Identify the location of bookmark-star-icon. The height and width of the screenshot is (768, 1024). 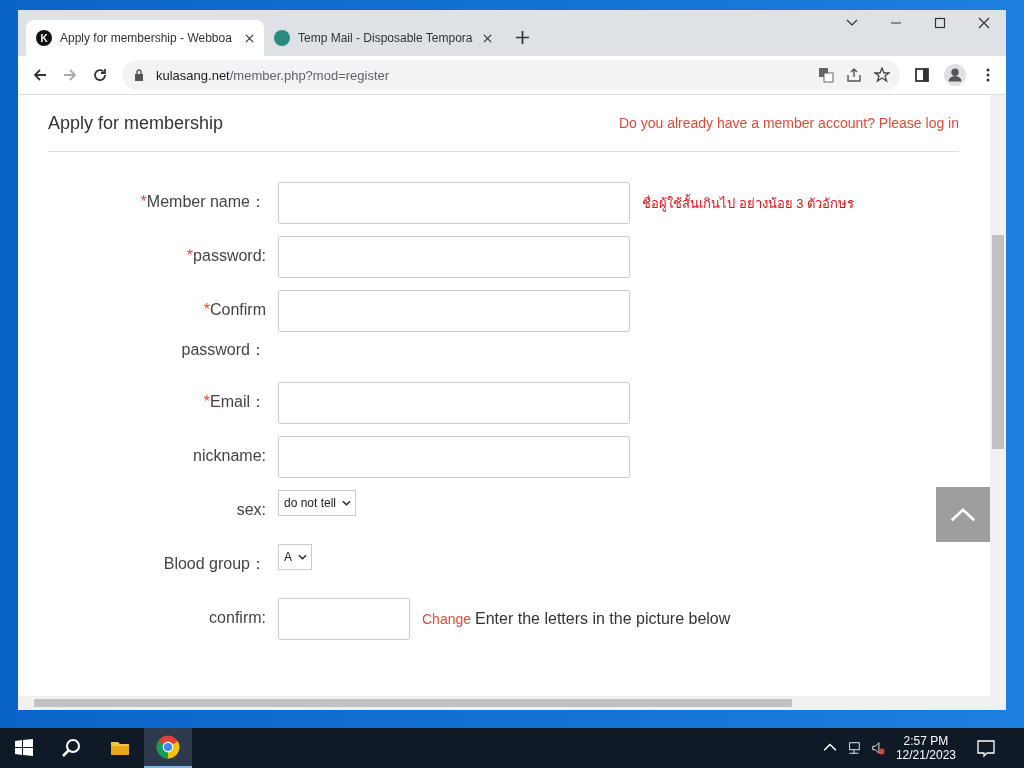
(882, 75).